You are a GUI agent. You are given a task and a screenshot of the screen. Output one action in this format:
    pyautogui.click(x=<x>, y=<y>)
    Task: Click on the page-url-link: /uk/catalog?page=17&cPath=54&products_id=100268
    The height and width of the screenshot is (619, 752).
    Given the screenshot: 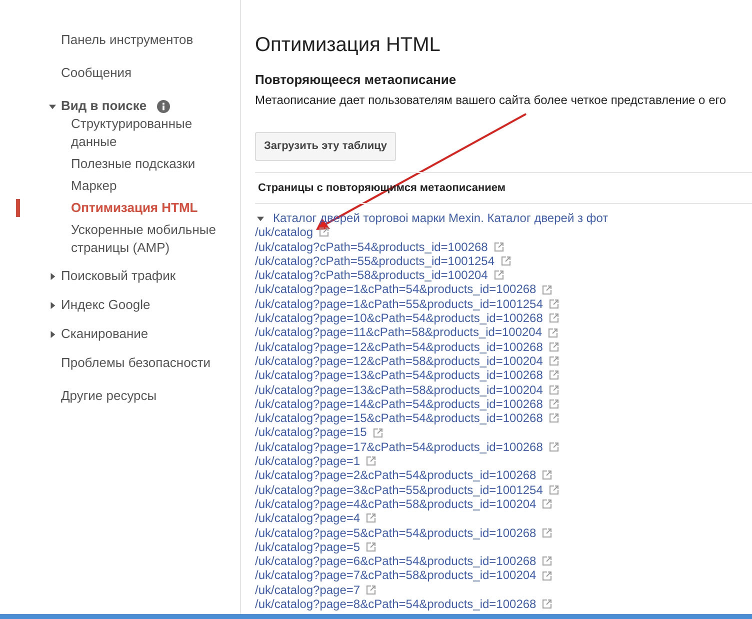 What is the action you would take?
    pyautogui.click(x=399, y=447)
    